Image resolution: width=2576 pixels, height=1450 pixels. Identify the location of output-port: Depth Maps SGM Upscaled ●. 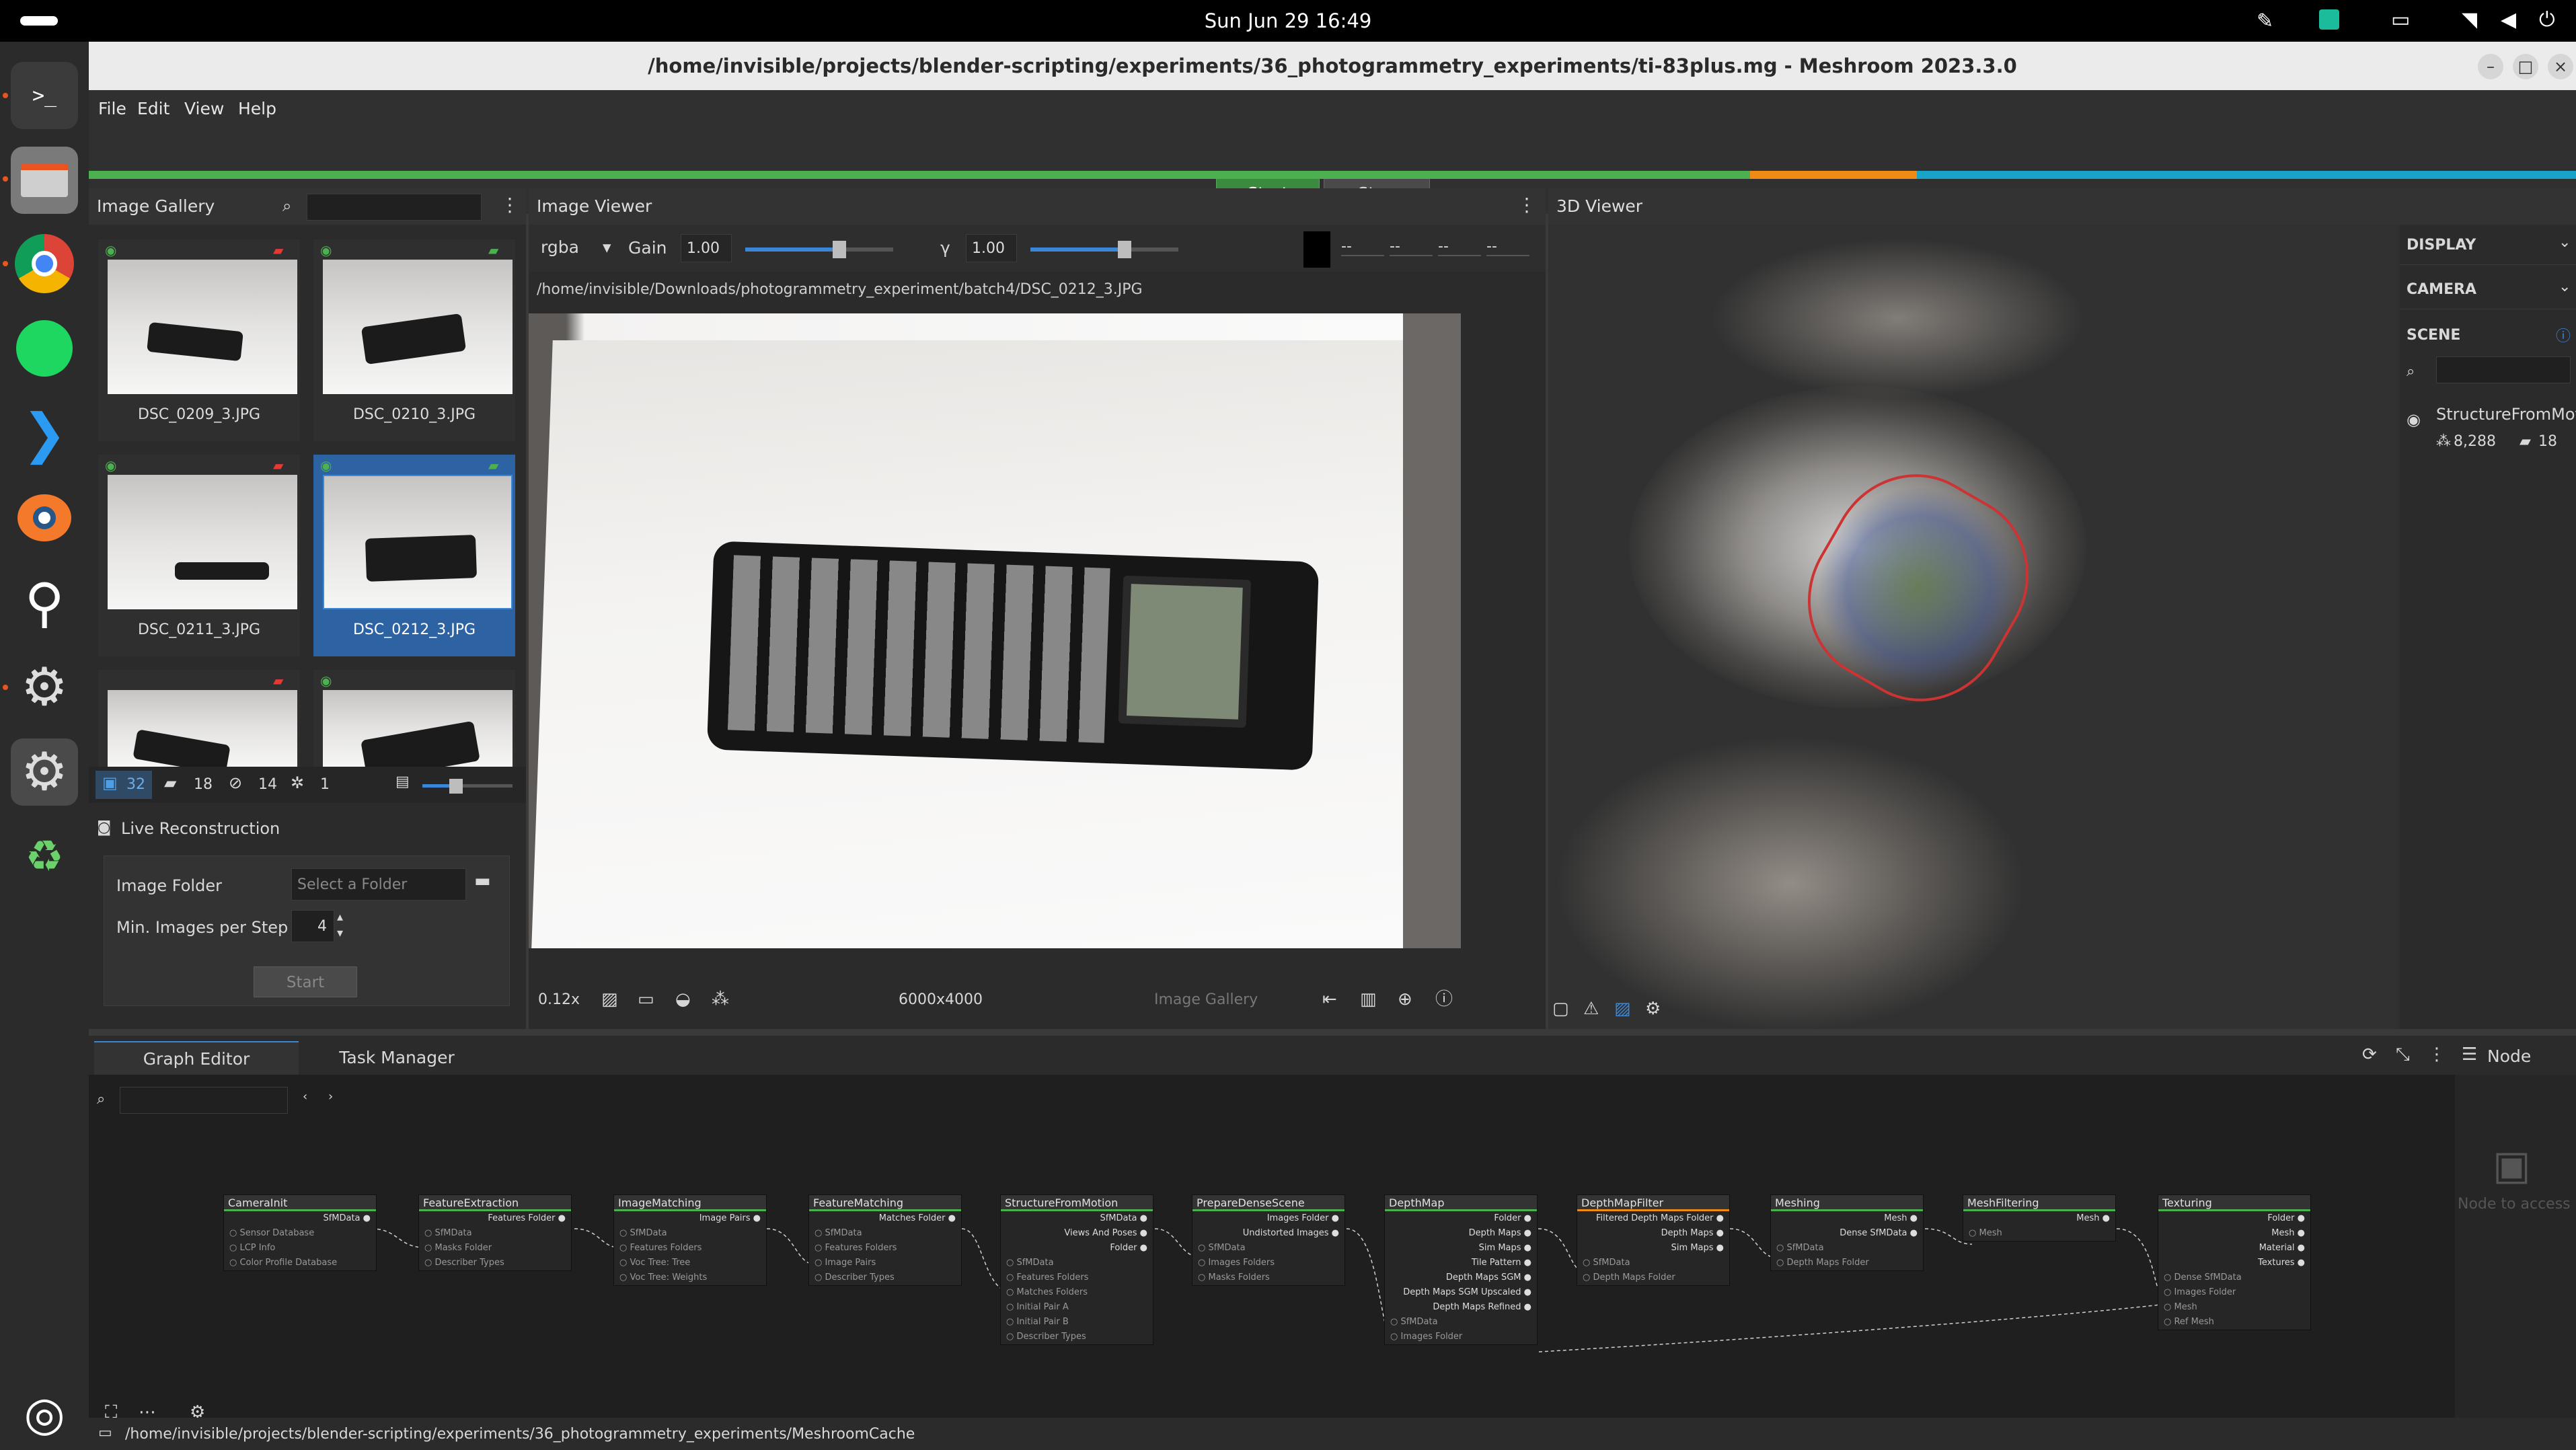
(1461, 1292).